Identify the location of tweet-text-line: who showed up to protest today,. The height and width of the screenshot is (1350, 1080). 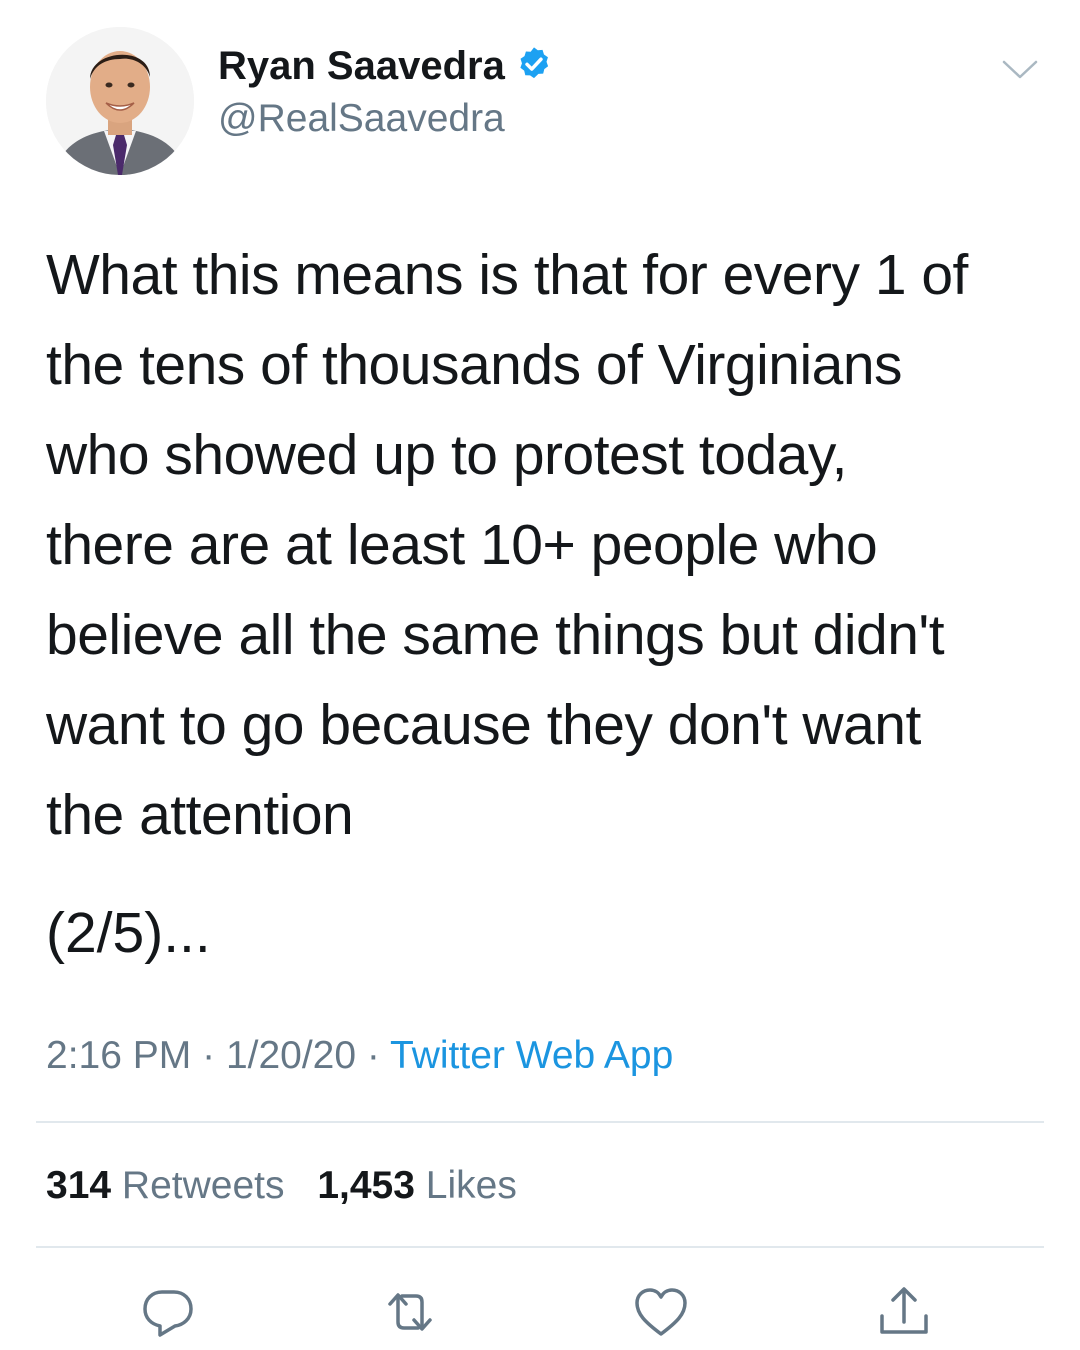
(446, 455).